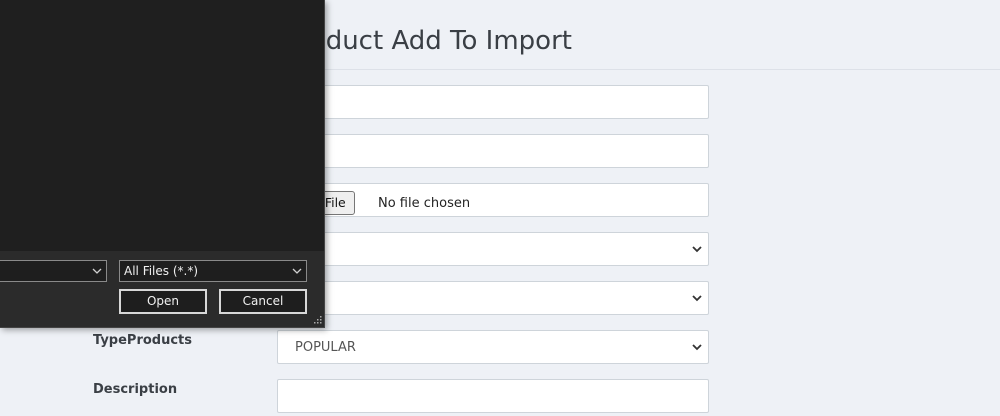  I want to click on name-input: s, so click(493, 102).